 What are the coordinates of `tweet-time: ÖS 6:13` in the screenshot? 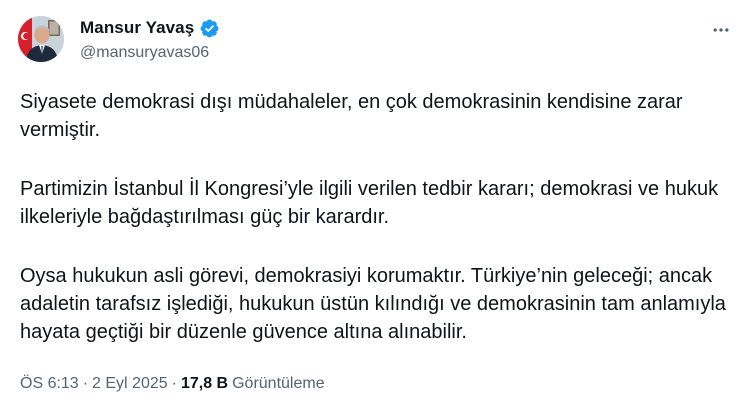 It's located at (49, 384).